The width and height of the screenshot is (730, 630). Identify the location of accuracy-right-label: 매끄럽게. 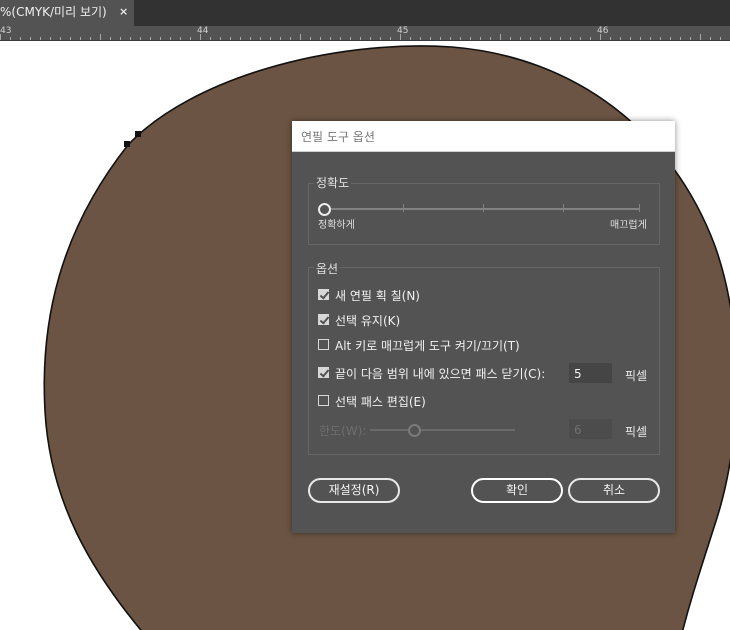
(628, 225).